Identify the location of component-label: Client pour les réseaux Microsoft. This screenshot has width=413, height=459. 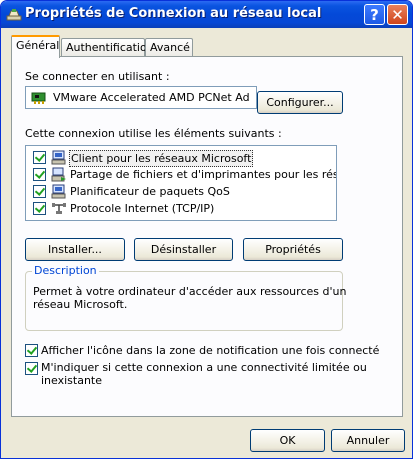
(161, 158).